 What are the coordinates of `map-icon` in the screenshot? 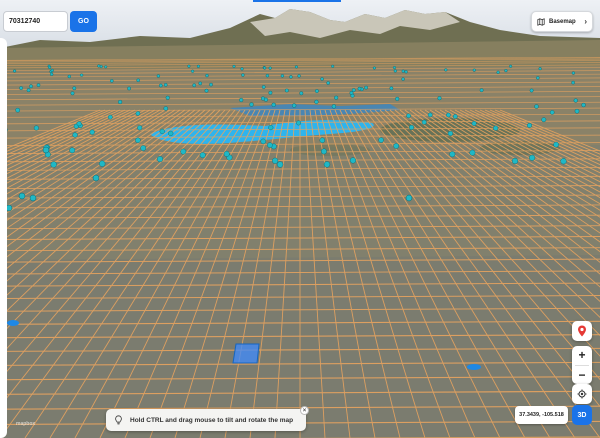 It's located at (541, 21).